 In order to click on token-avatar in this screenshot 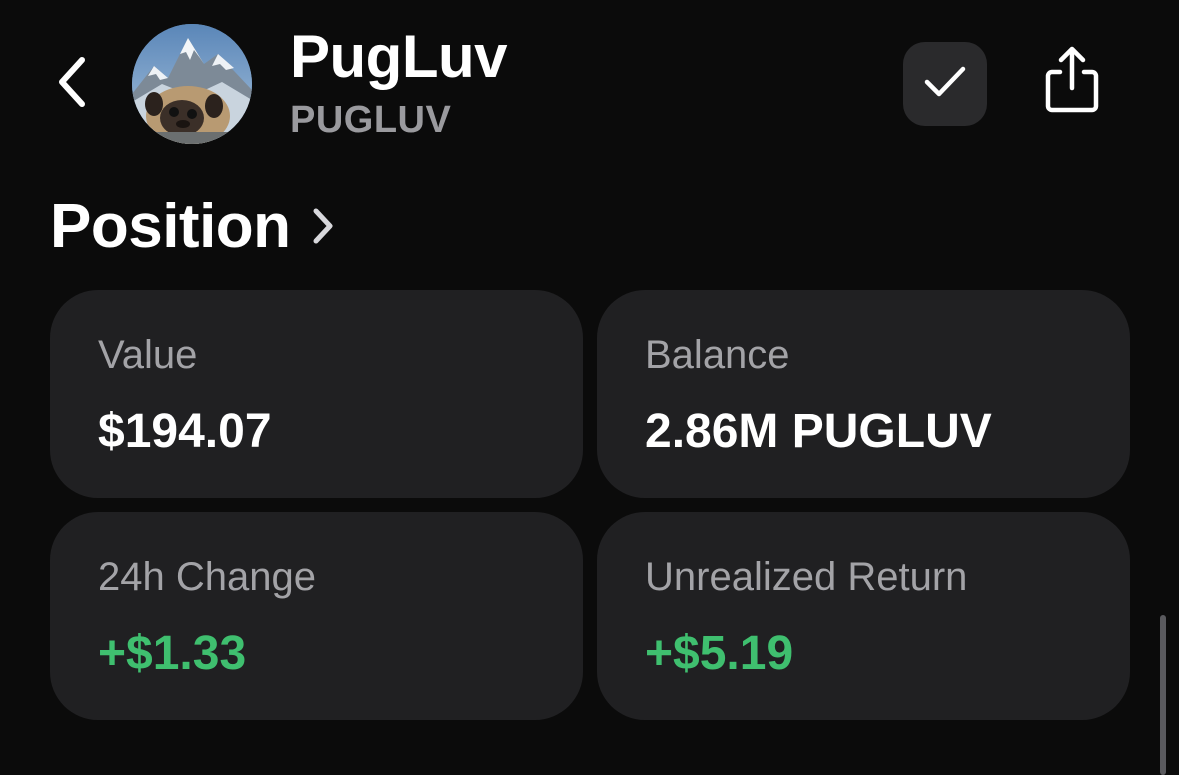, I will do `click(192, 84)`.